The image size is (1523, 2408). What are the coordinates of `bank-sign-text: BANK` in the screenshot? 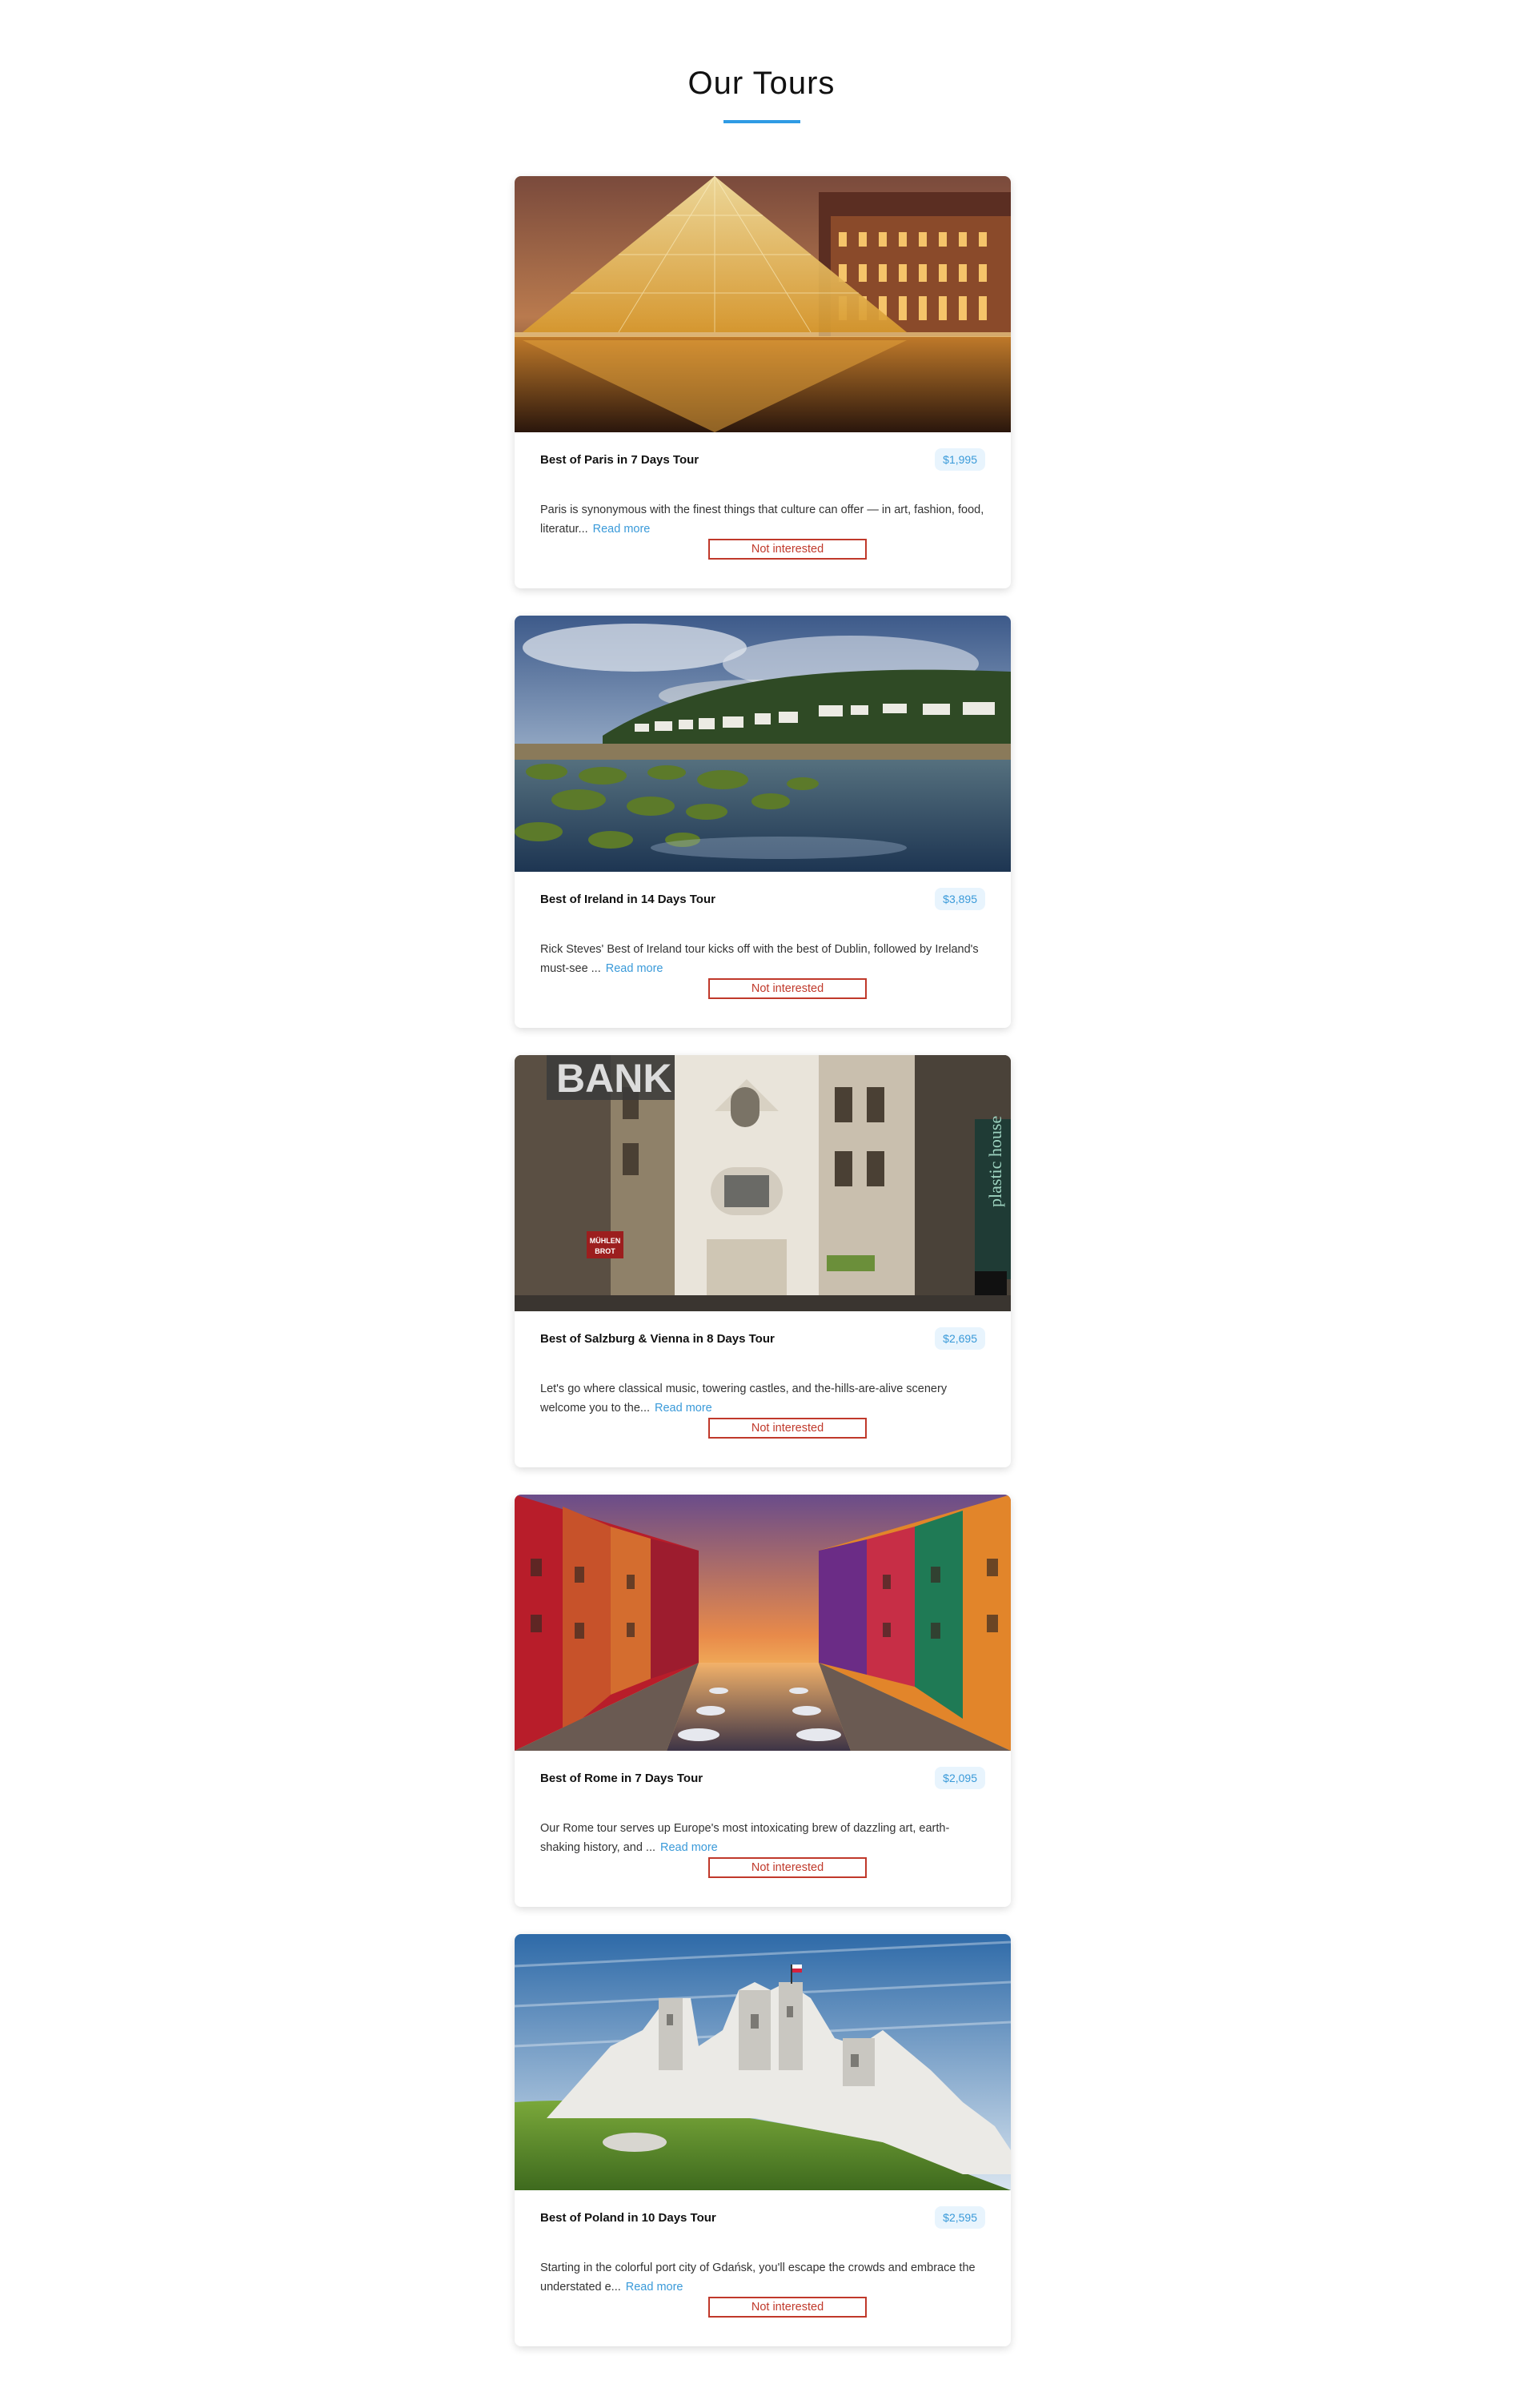 It's located at (613, 1078).